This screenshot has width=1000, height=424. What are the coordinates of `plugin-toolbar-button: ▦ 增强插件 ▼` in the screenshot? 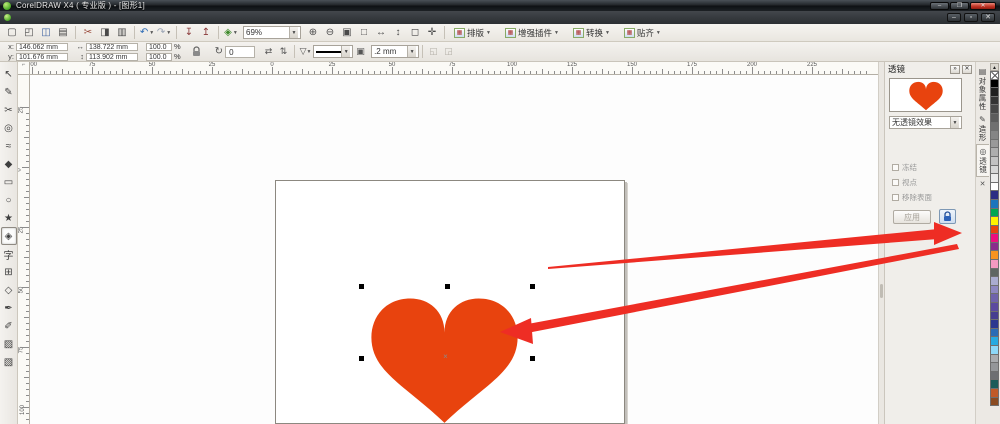 It's located at (532, 32).